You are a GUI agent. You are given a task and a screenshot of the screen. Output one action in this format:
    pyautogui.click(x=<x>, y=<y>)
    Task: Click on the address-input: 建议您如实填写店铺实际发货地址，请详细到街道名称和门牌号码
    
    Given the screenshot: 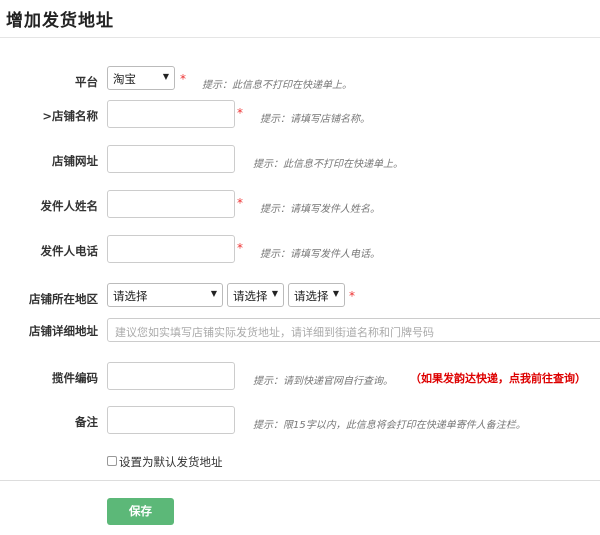 What is the action you would take?
    pyautogui.click(x=353, y=330)
    